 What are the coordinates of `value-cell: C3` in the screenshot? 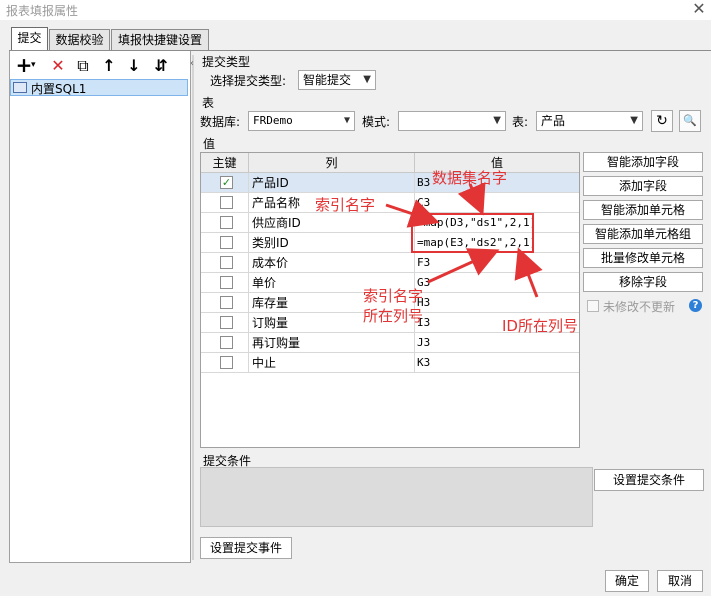 It's located at (497, 203).